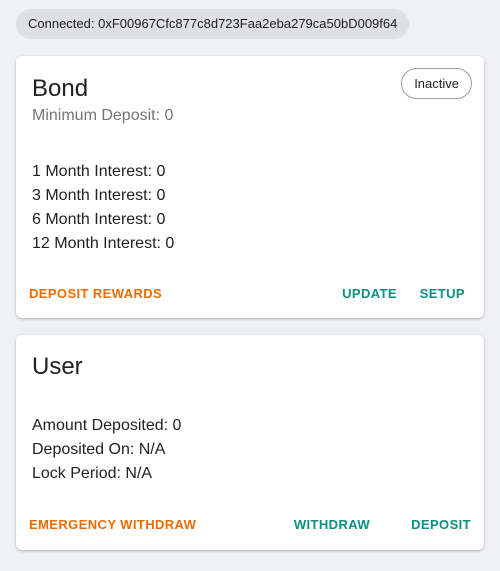 This screenshot has height=571, width=500. What do you see at coordinates (112, 525) in the screenshot?
I see `emergency-withdraw-button: Emergency Withdraw` at bounding box center [112, 525].